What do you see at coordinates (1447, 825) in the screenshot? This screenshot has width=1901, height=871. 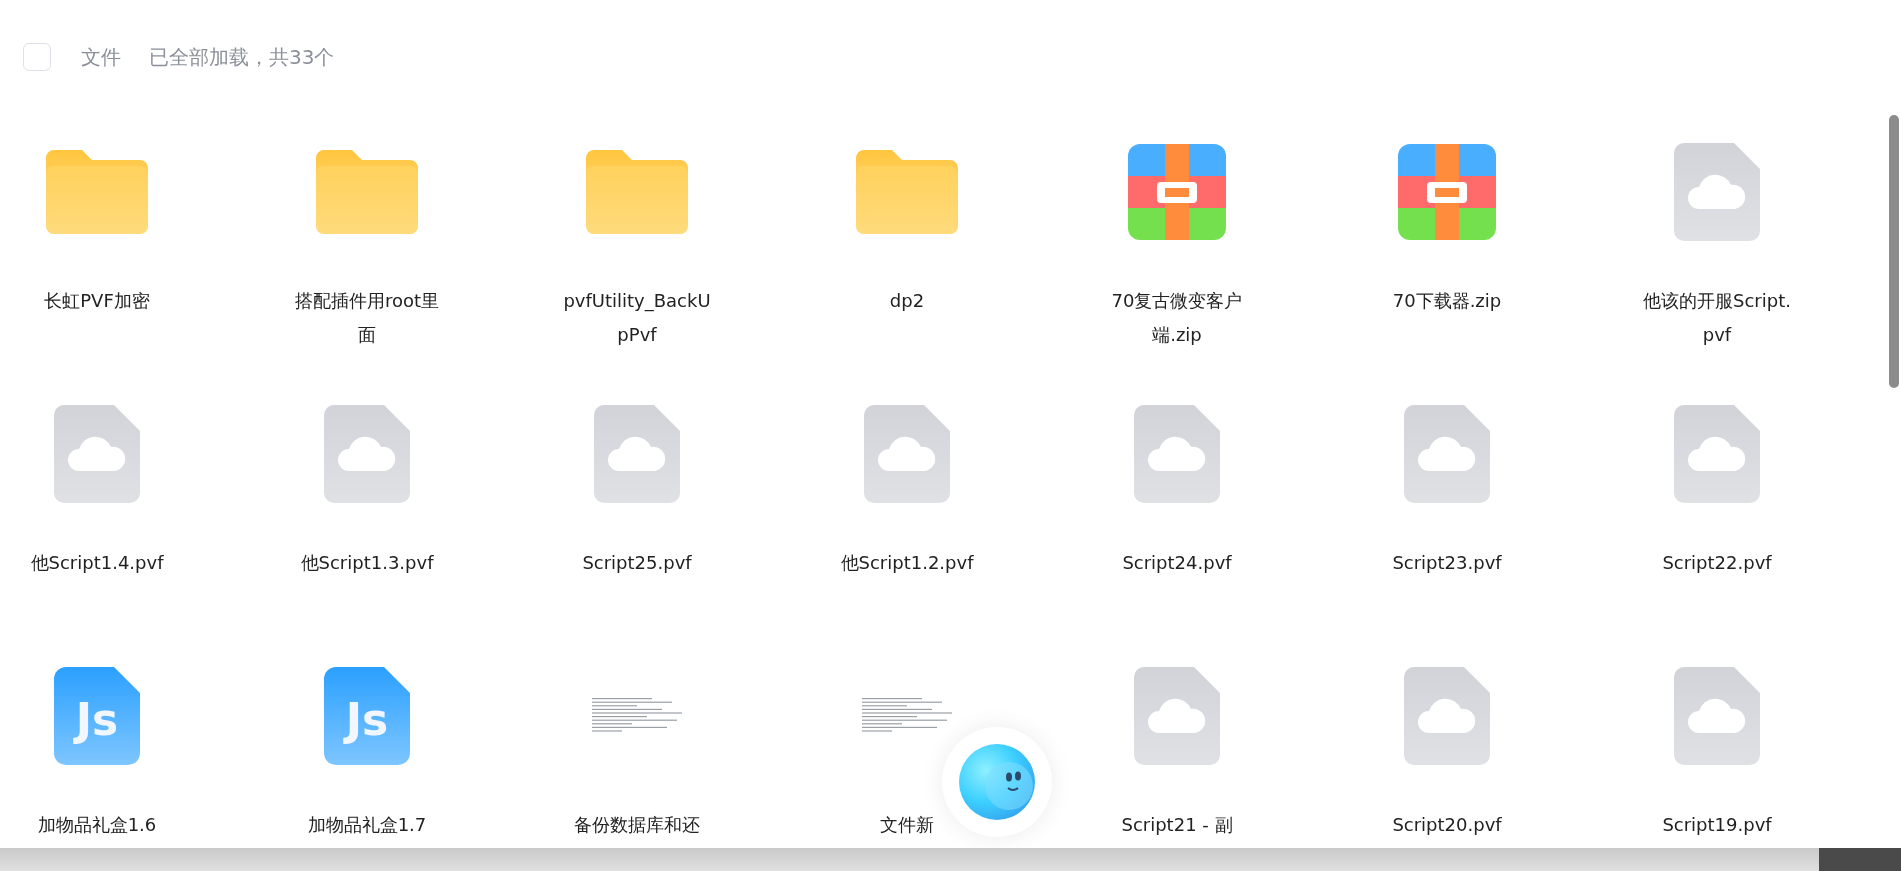 I see `file-name: Script20.pvf` at bounding box center [1447, 825].